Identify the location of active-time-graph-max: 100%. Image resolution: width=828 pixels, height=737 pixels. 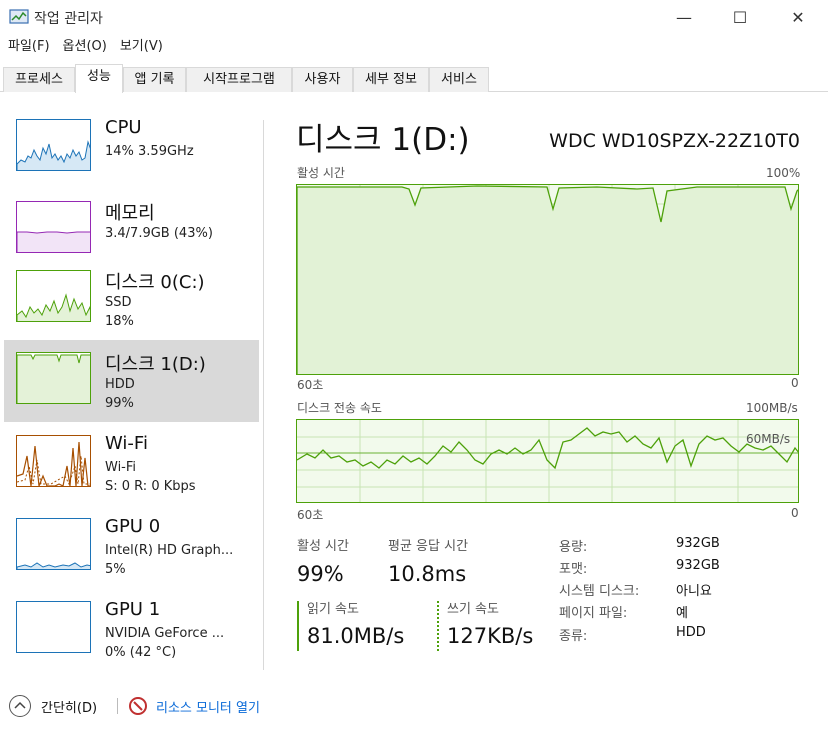
(783, 173).